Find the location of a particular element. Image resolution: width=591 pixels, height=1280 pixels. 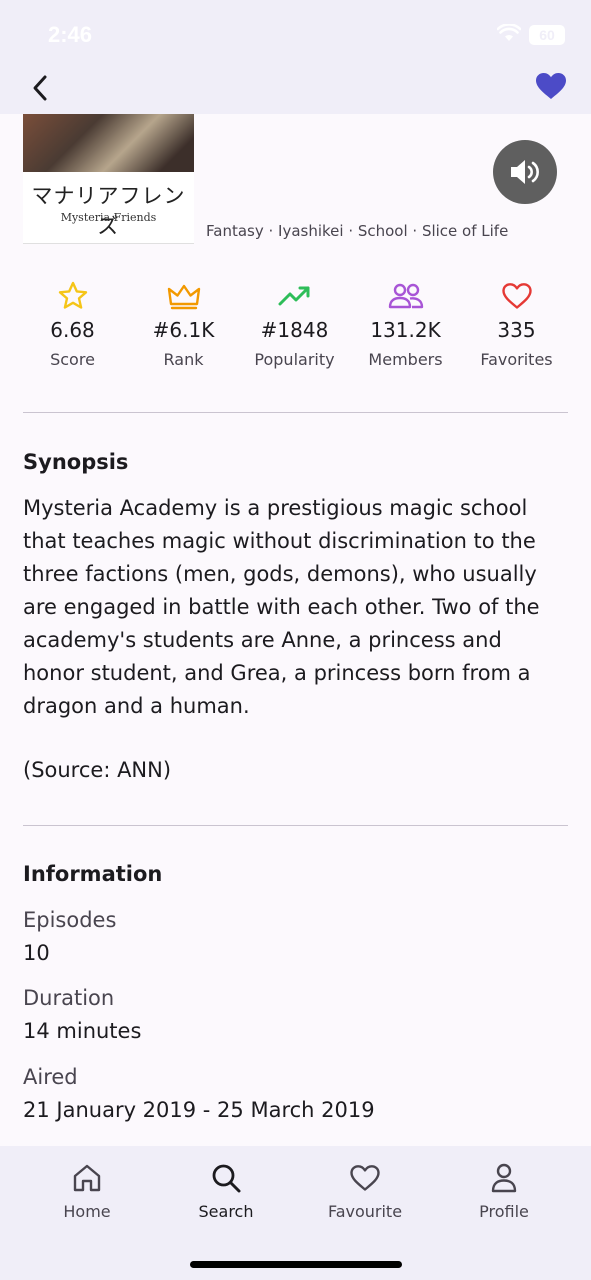

home-indicator is located at coordinates (296, 1264).